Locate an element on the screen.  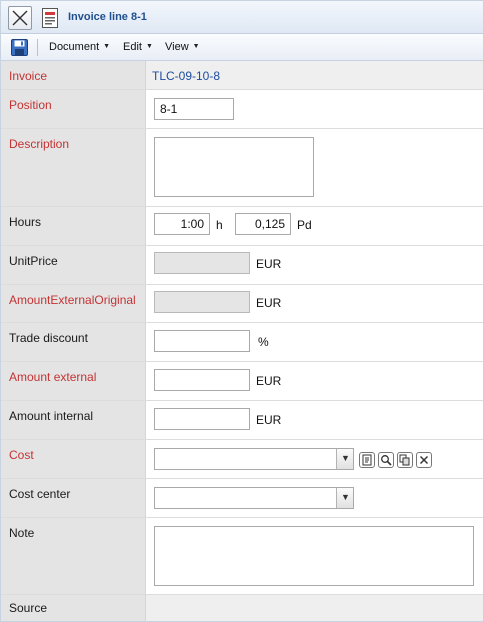
description-textarea is located at coordinates (234, 167).